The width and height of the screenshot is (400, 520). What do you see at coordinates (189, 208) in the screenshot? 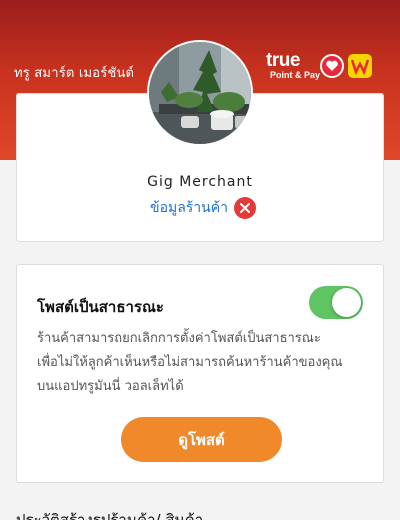
I see `shop-info-label: ข้อมูลร้านค้า` at bounding box center [189, 208].